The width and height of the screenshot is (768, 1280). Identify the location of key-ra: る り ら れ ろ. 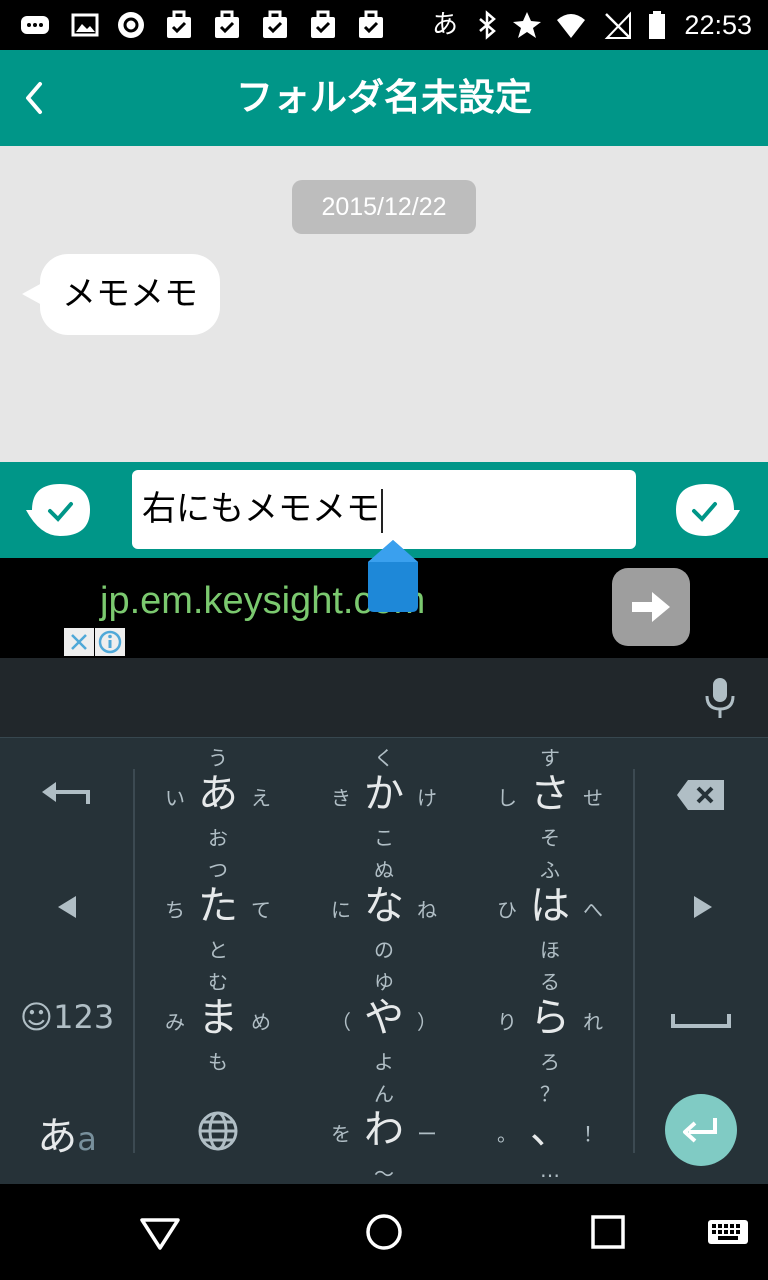
(550, 1018).